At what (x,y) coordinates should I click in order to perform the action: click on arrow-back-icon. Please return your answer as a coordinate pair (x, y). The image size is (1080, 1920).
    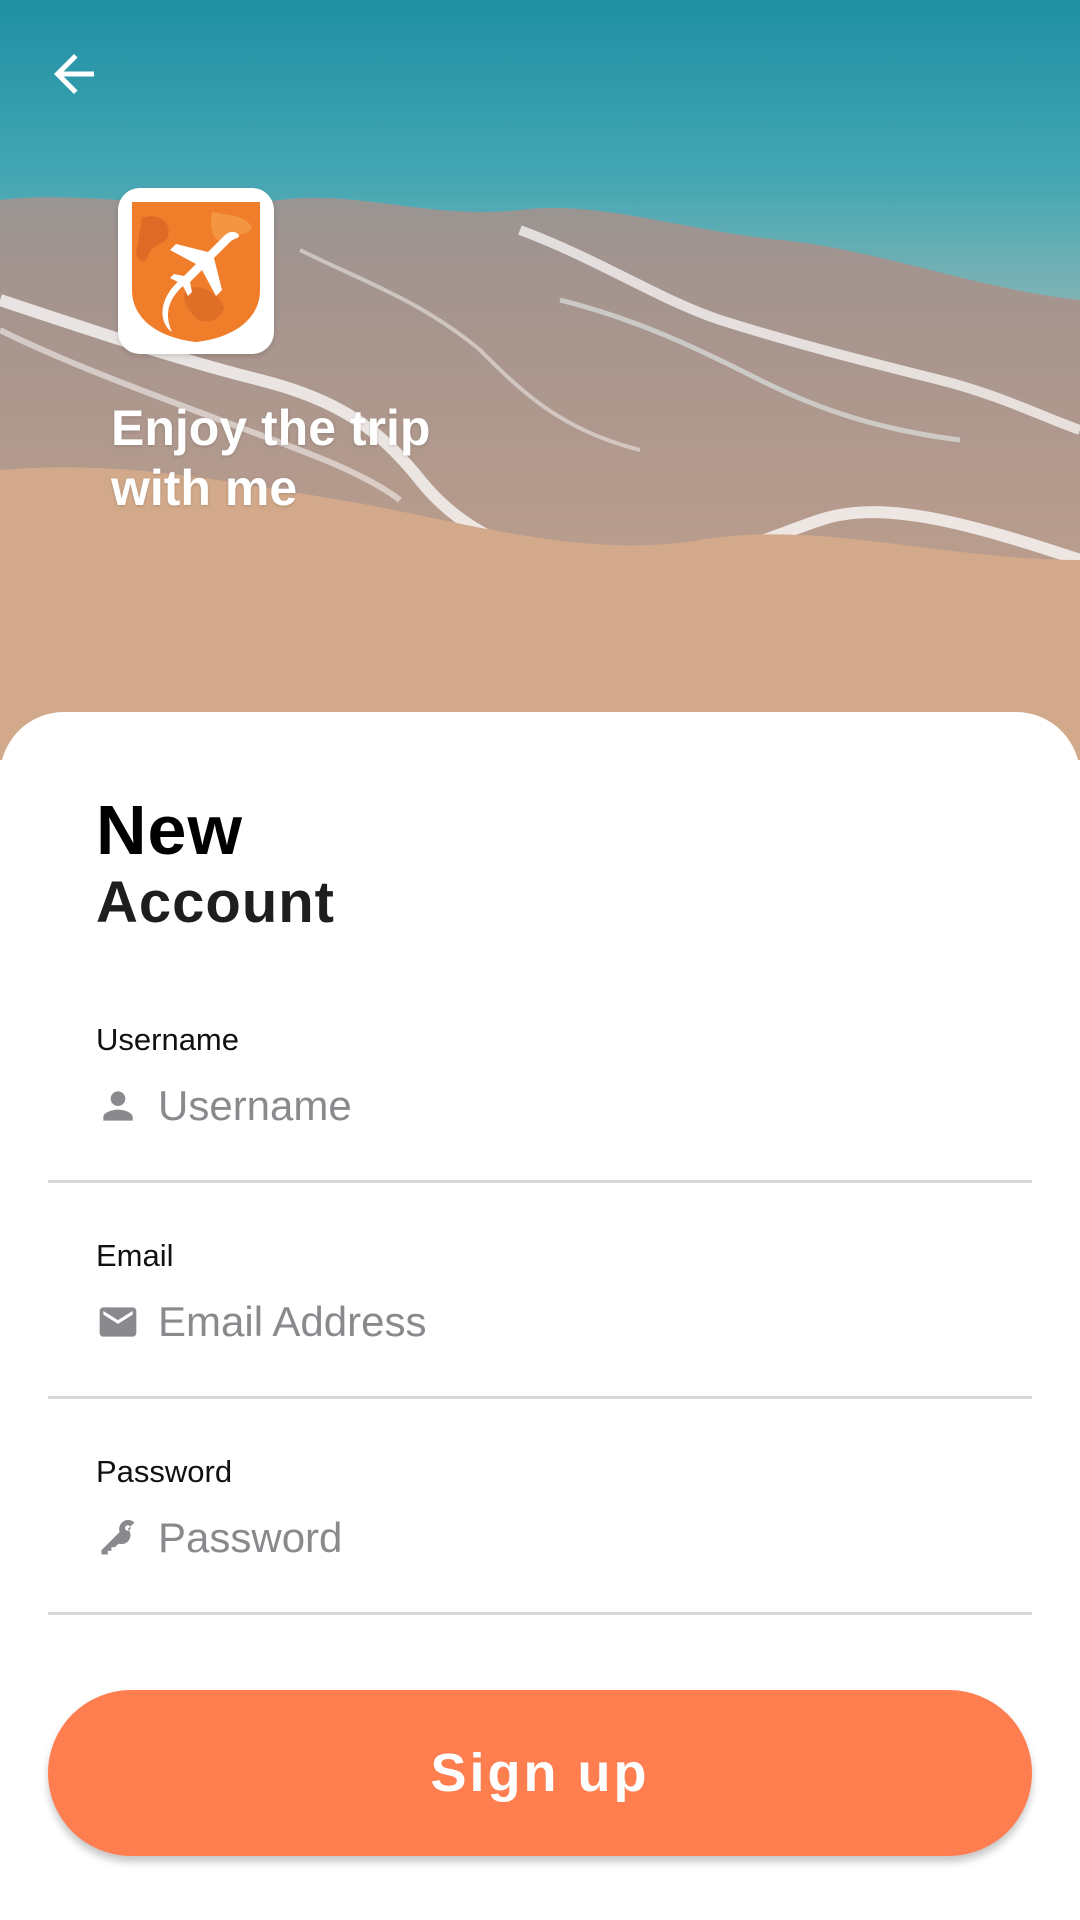
    Looking at the image, I should click on (74, 74).